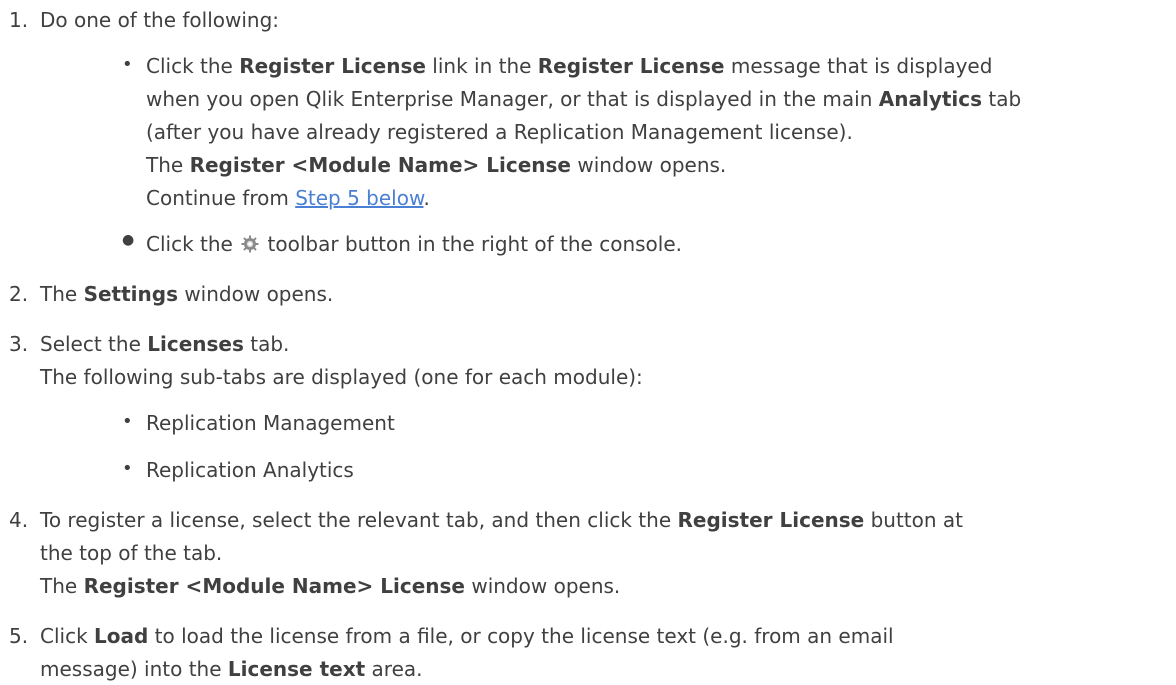 The image size is (1176, 685). Describe the element at coordinates (19, 520) in the screenshot. I see `step-number: 4.` at that location.